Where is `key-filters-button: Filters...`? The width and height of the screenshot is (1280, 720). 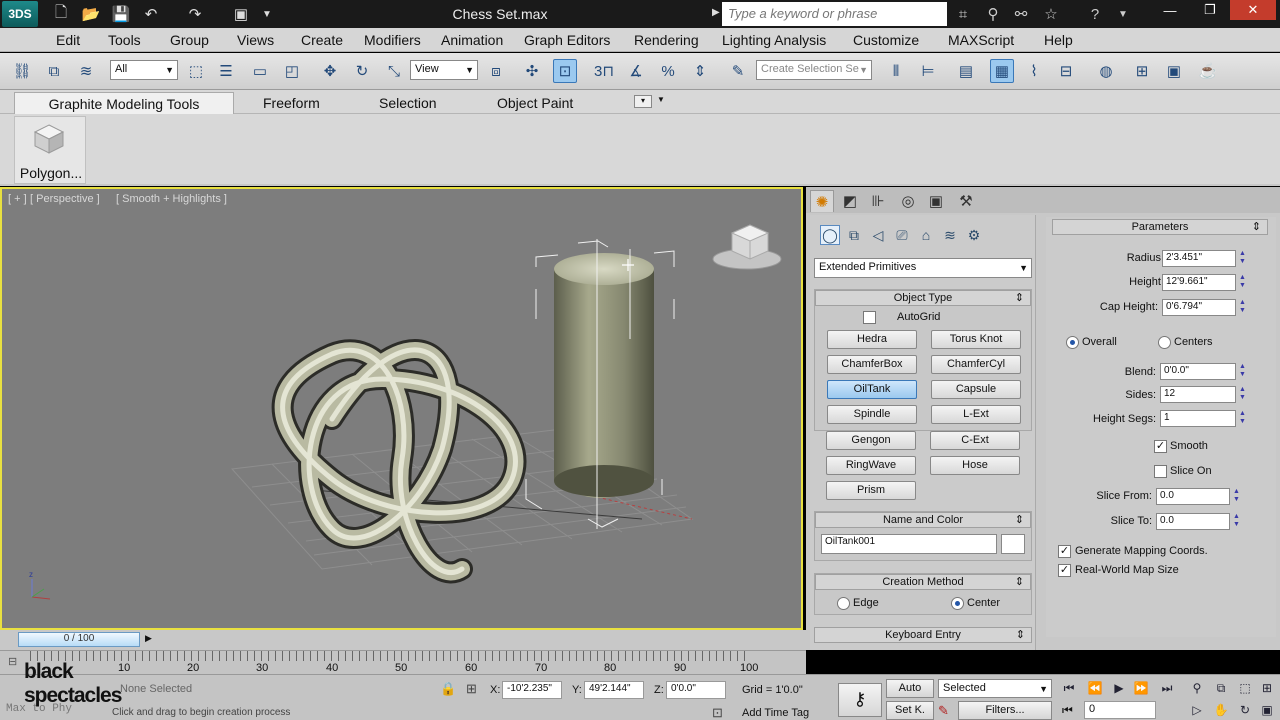
key-filters-button: Filters... is located at coordinates (1005, 710).